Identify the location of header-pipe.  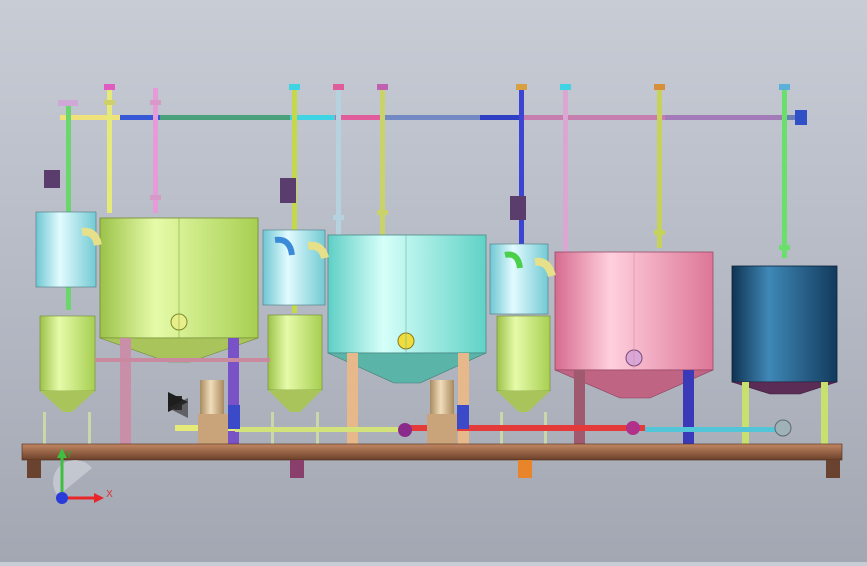
(433, 117).